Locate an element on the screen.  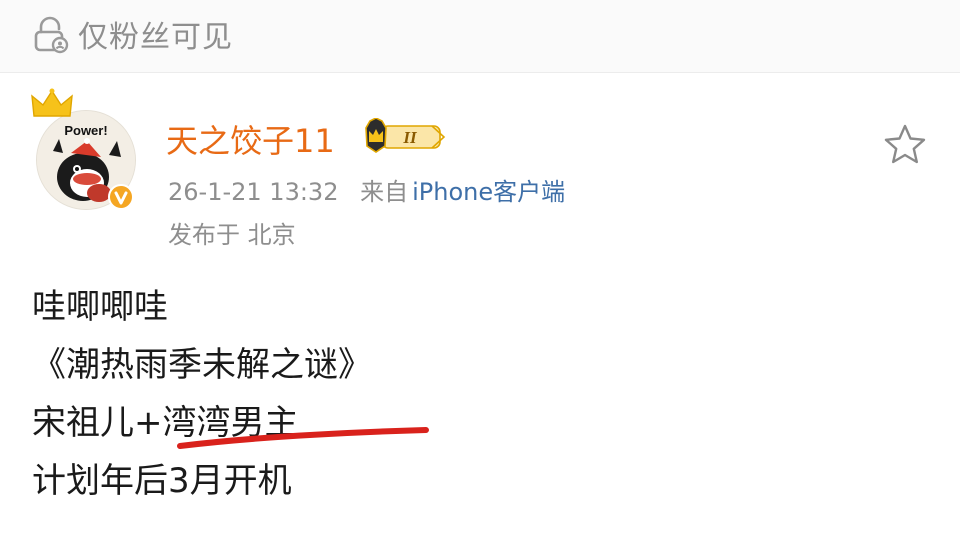
post-timestamp: 26-1-21 13:32 is located at coordinates (253, 192).